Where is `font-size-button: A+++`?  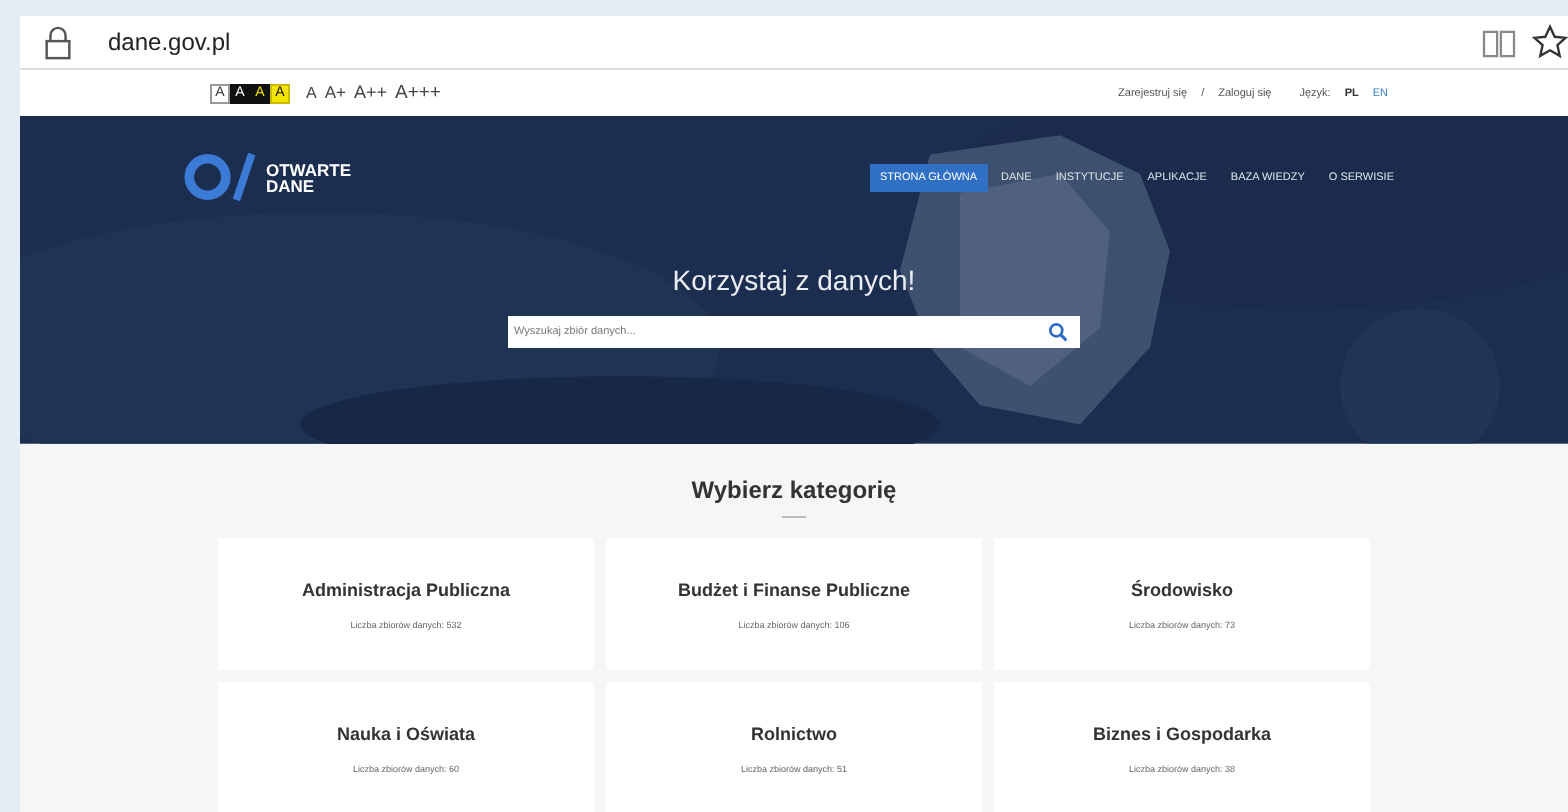
font-size-button: A+++ is located at coordinates (418, 93).